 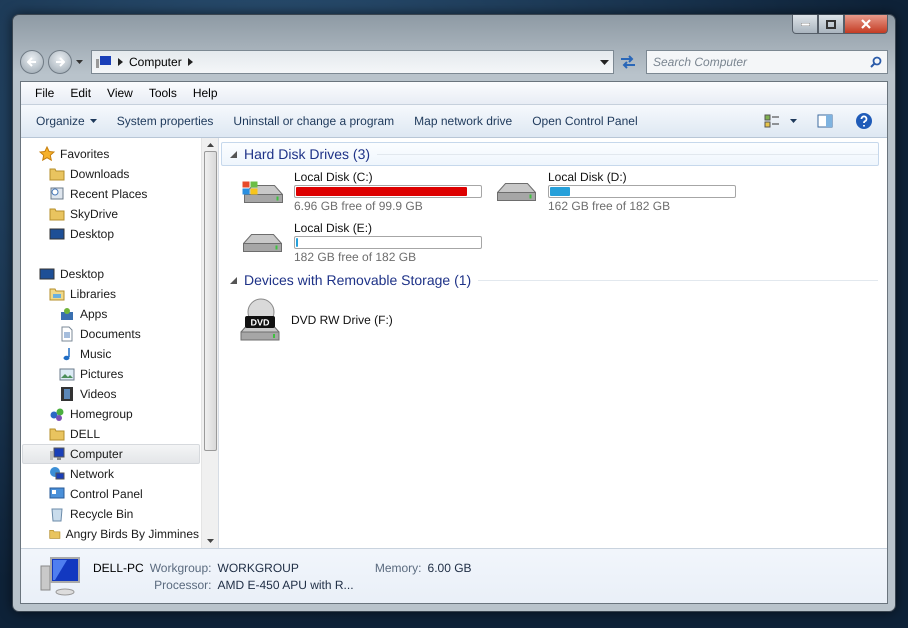 I want to click on computer-name: DELL-PC, so click(x=118, y=567).